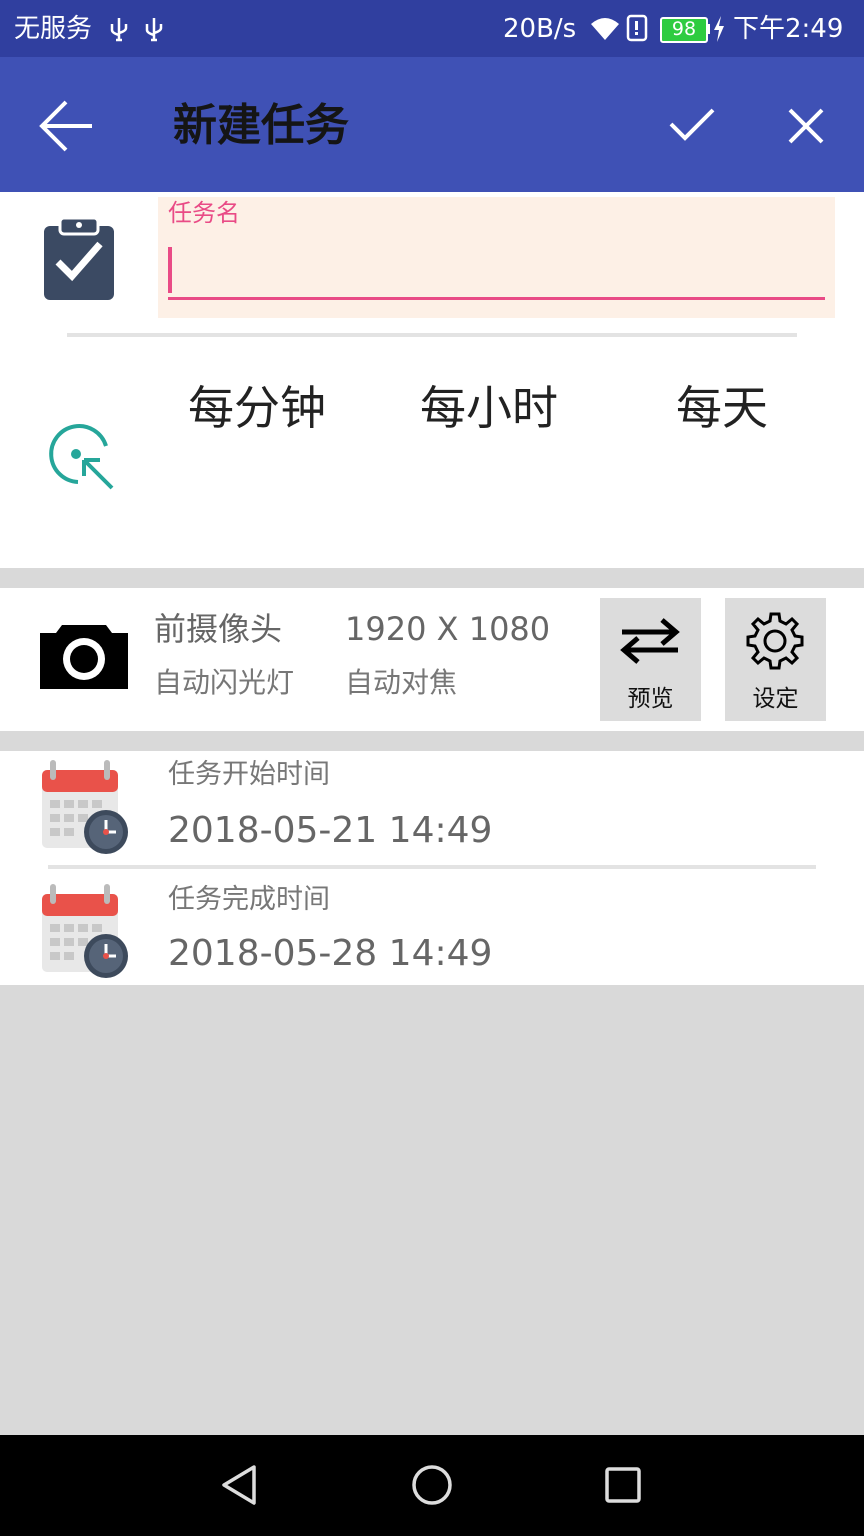 The width and height of the screenshot is (864, 1536). Describe the element at coordinates (249, 899) in the screenshot. I see `end-time-label: 任务完成时间` at that location.